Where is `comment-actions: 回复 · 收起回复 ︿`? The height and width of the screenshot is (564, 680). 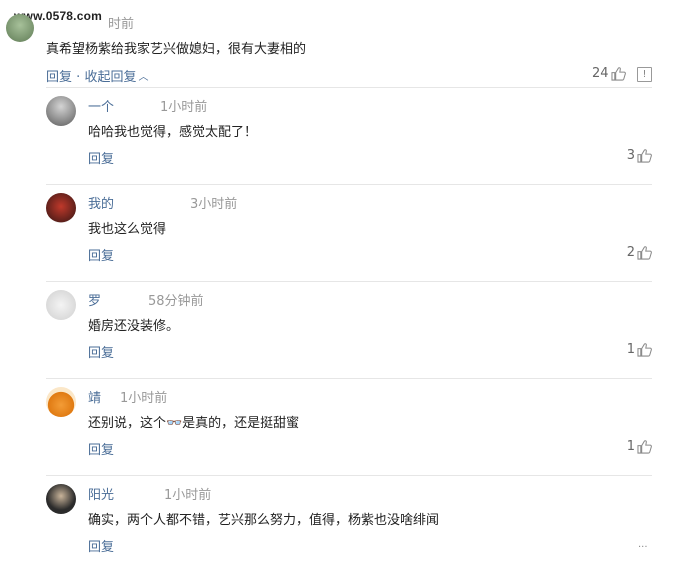
comment-actions: 回复 · 收起回复 ︿ is located at coordinates (97, 75).